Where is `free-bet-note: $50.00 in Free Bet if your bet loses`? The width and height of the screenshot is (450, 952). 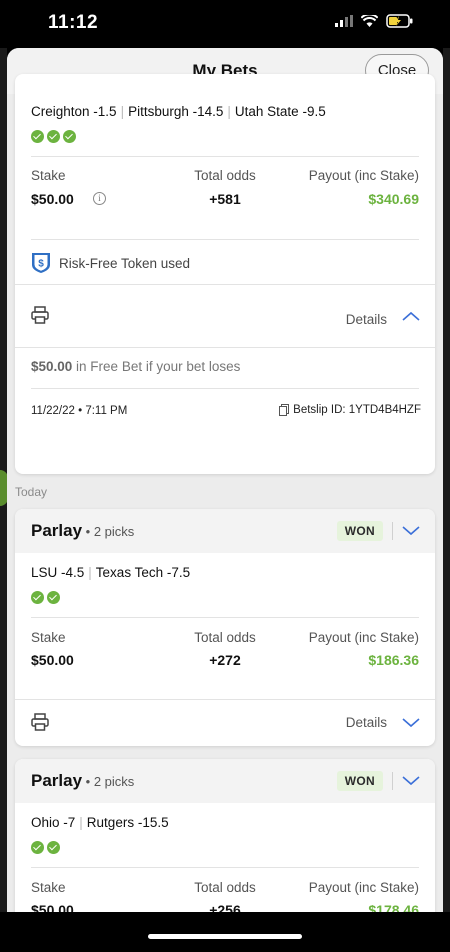
free-bet-note: $50.00 in Free Bet if your bet loses is located at coordinates (135, 366).